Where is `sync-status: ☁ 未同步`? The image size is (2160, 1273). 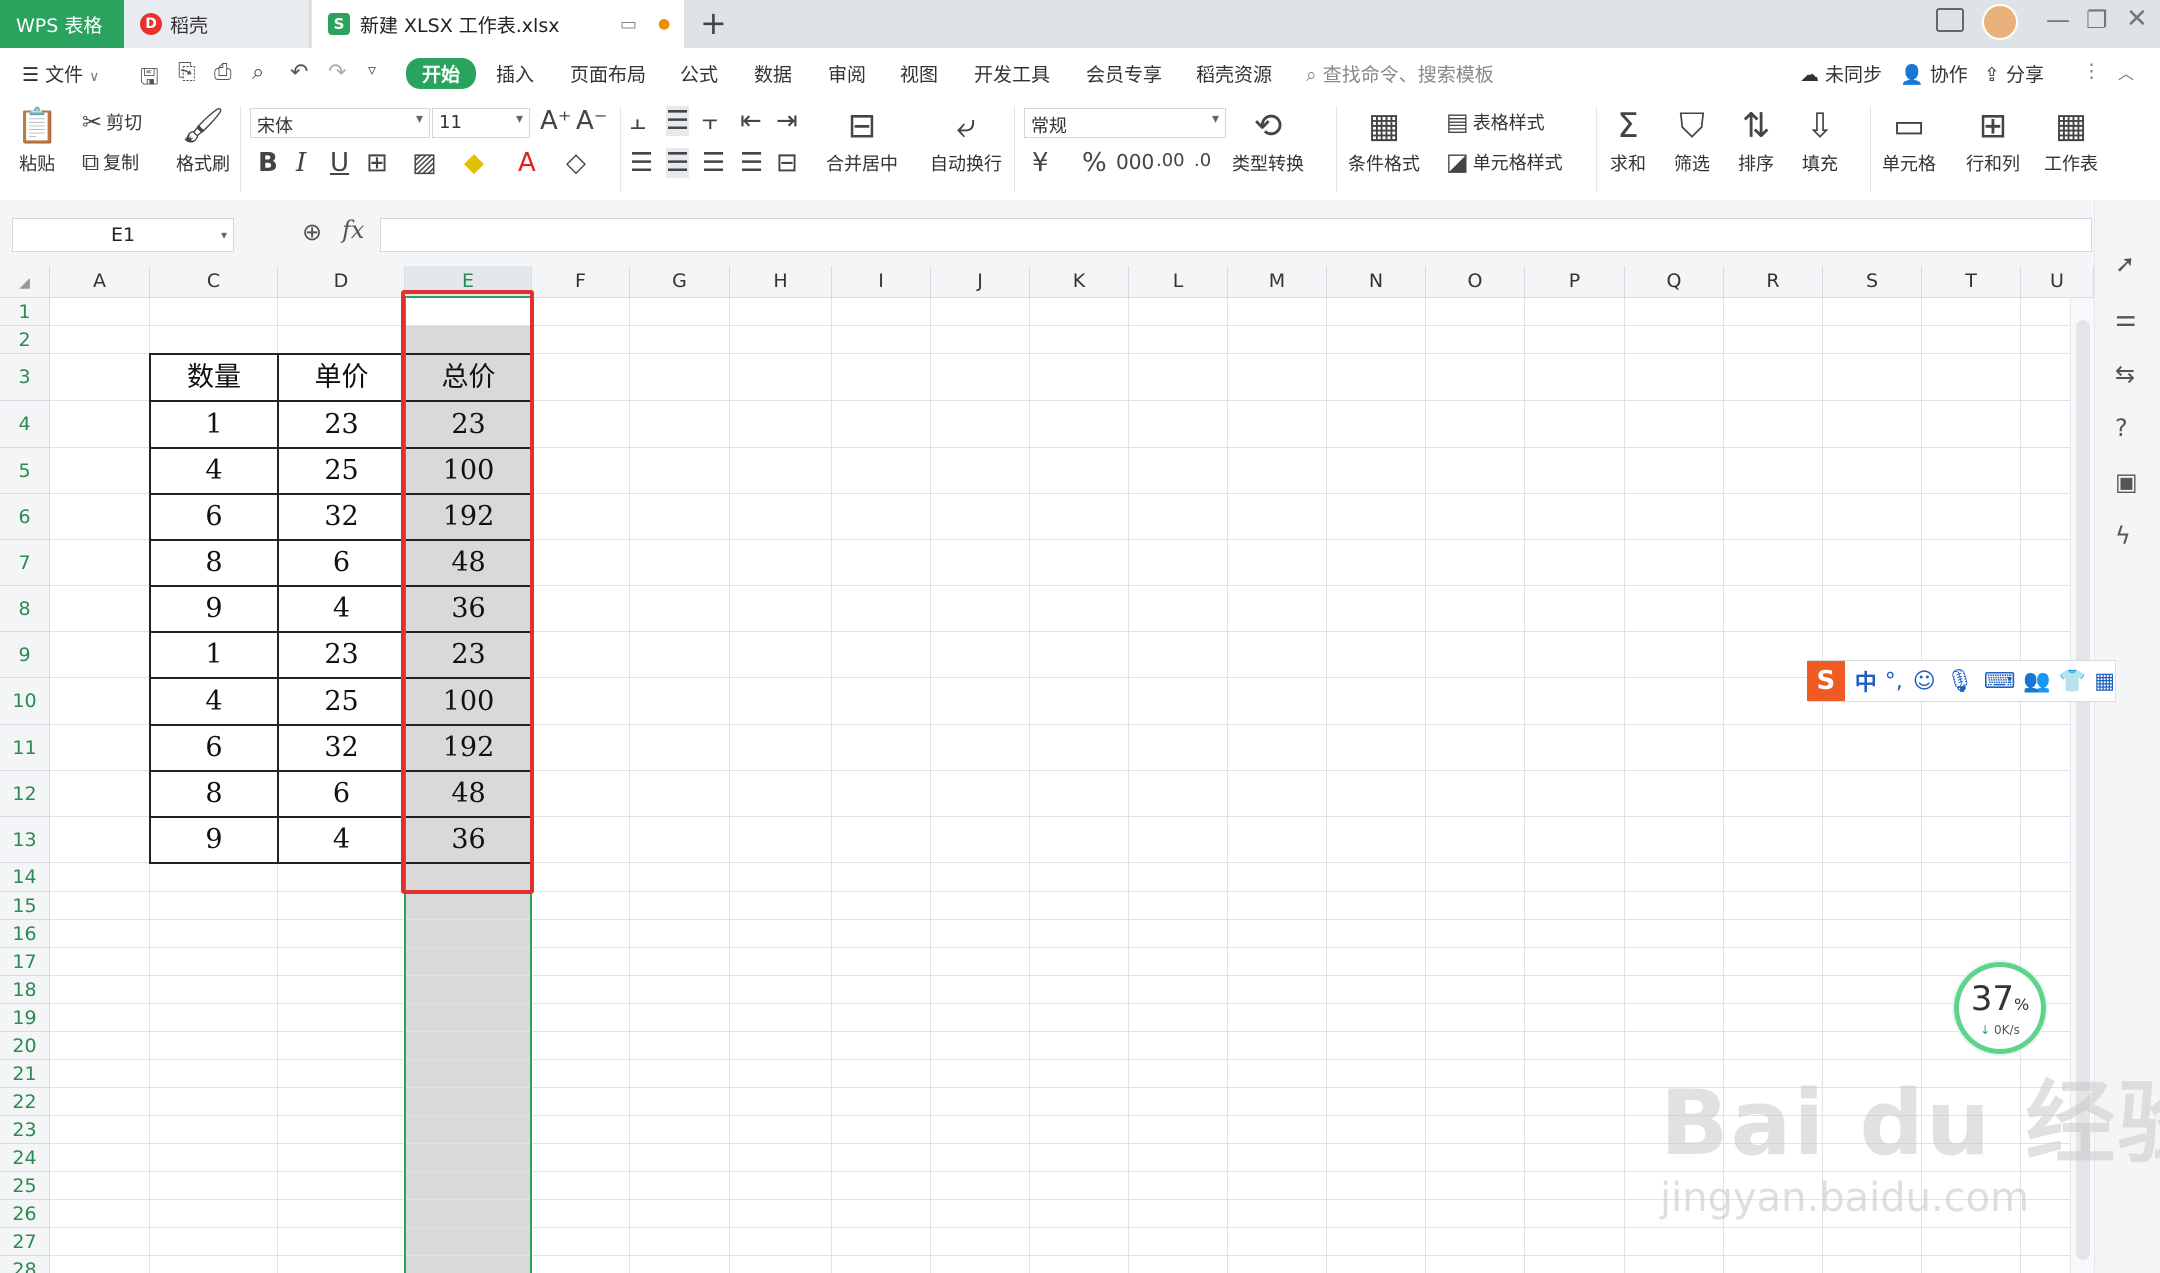 sync-status: ☁ 未同步 is located at coordinates (1841, 73).